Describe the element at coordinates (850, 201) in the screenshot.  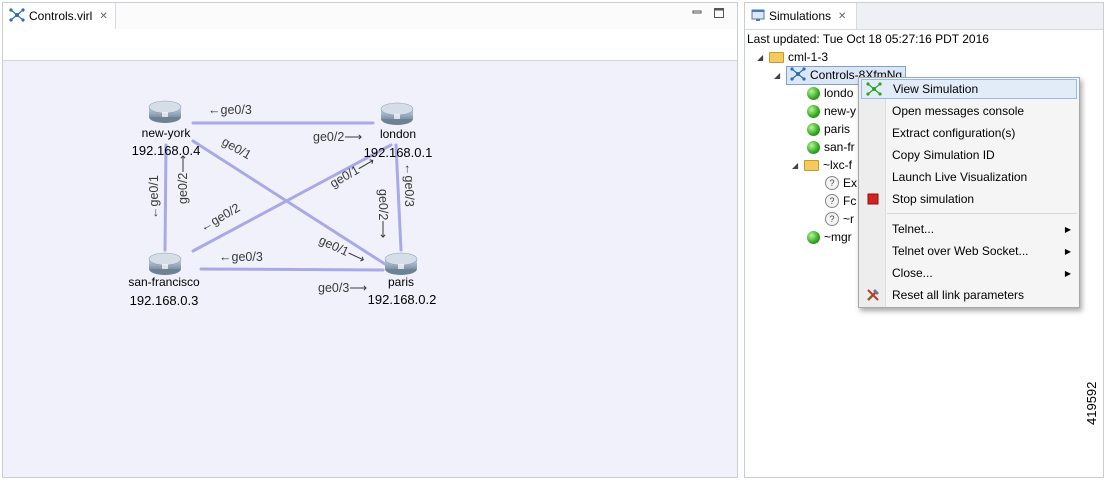
I see `tree-item-label: Fc` at that location.